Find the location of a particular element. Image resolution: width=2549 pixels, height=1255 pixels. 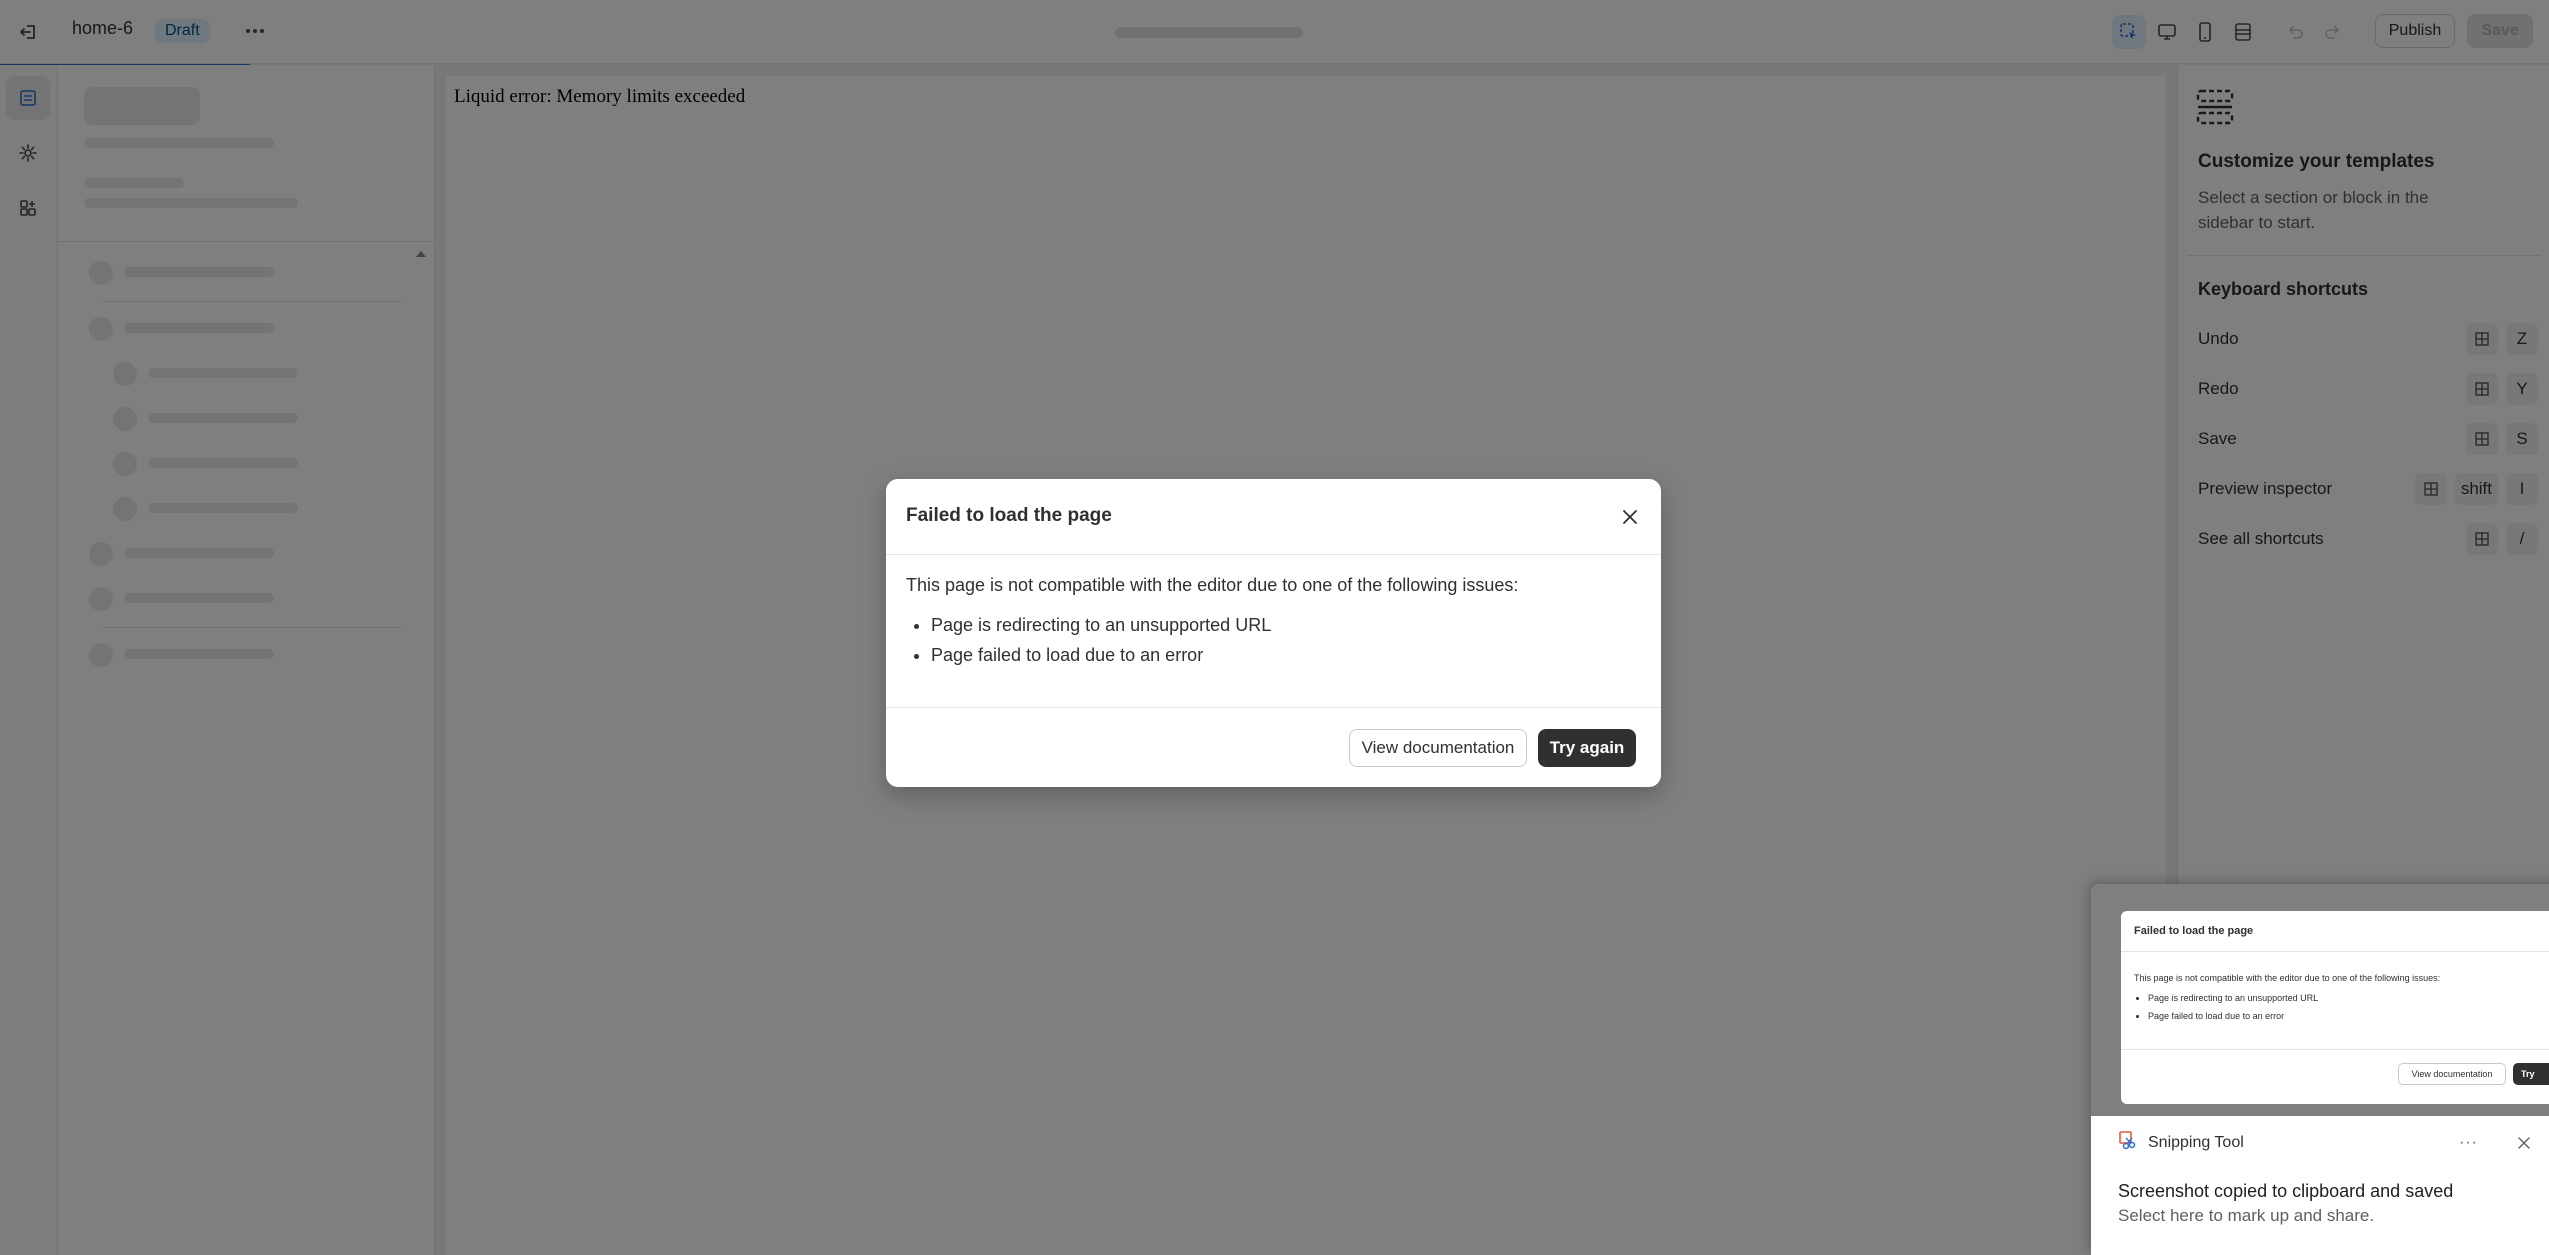

modal-title: Failed to load the page is located at coordinates (1009, 515).